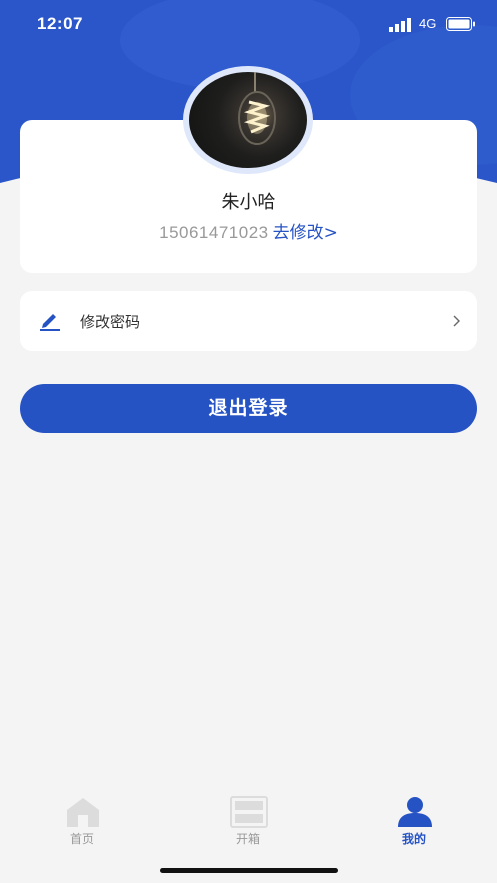  What do you see at coordinates (413, 839) in the screenshot?
I see `tab-mine-label: 我的` at bounding box center [413, 839].